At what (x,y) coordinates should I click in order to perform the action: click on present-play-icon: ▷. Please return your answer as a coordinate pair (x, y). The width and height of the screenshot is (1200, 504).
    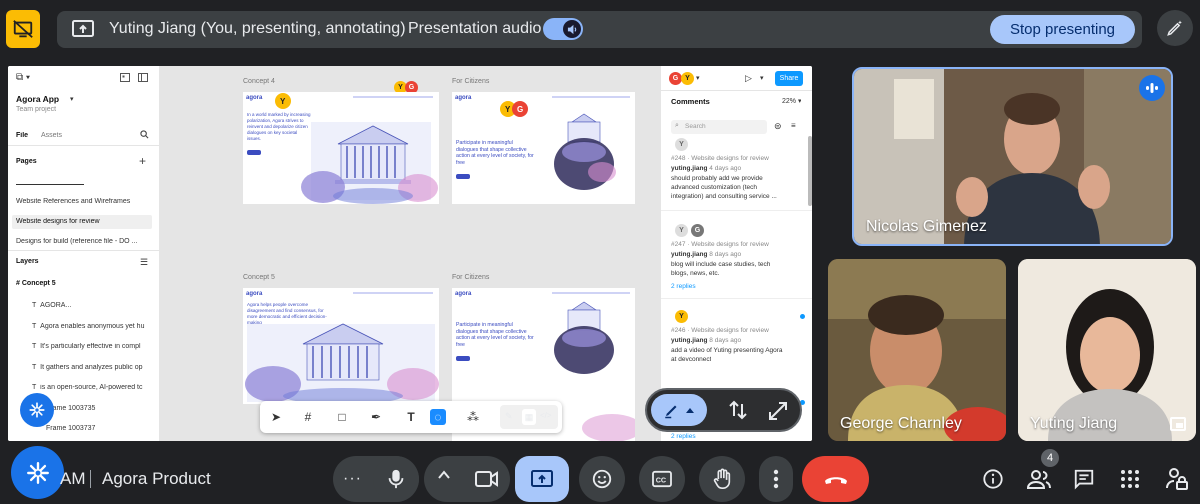
    Looking at the image, I should click on (748, 78).